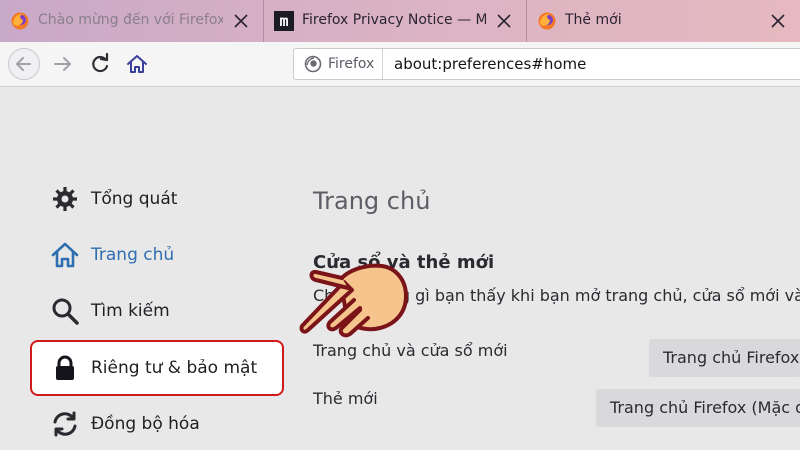 The image size is (800, 450). I want to click on search-icon, so click(65, 311).